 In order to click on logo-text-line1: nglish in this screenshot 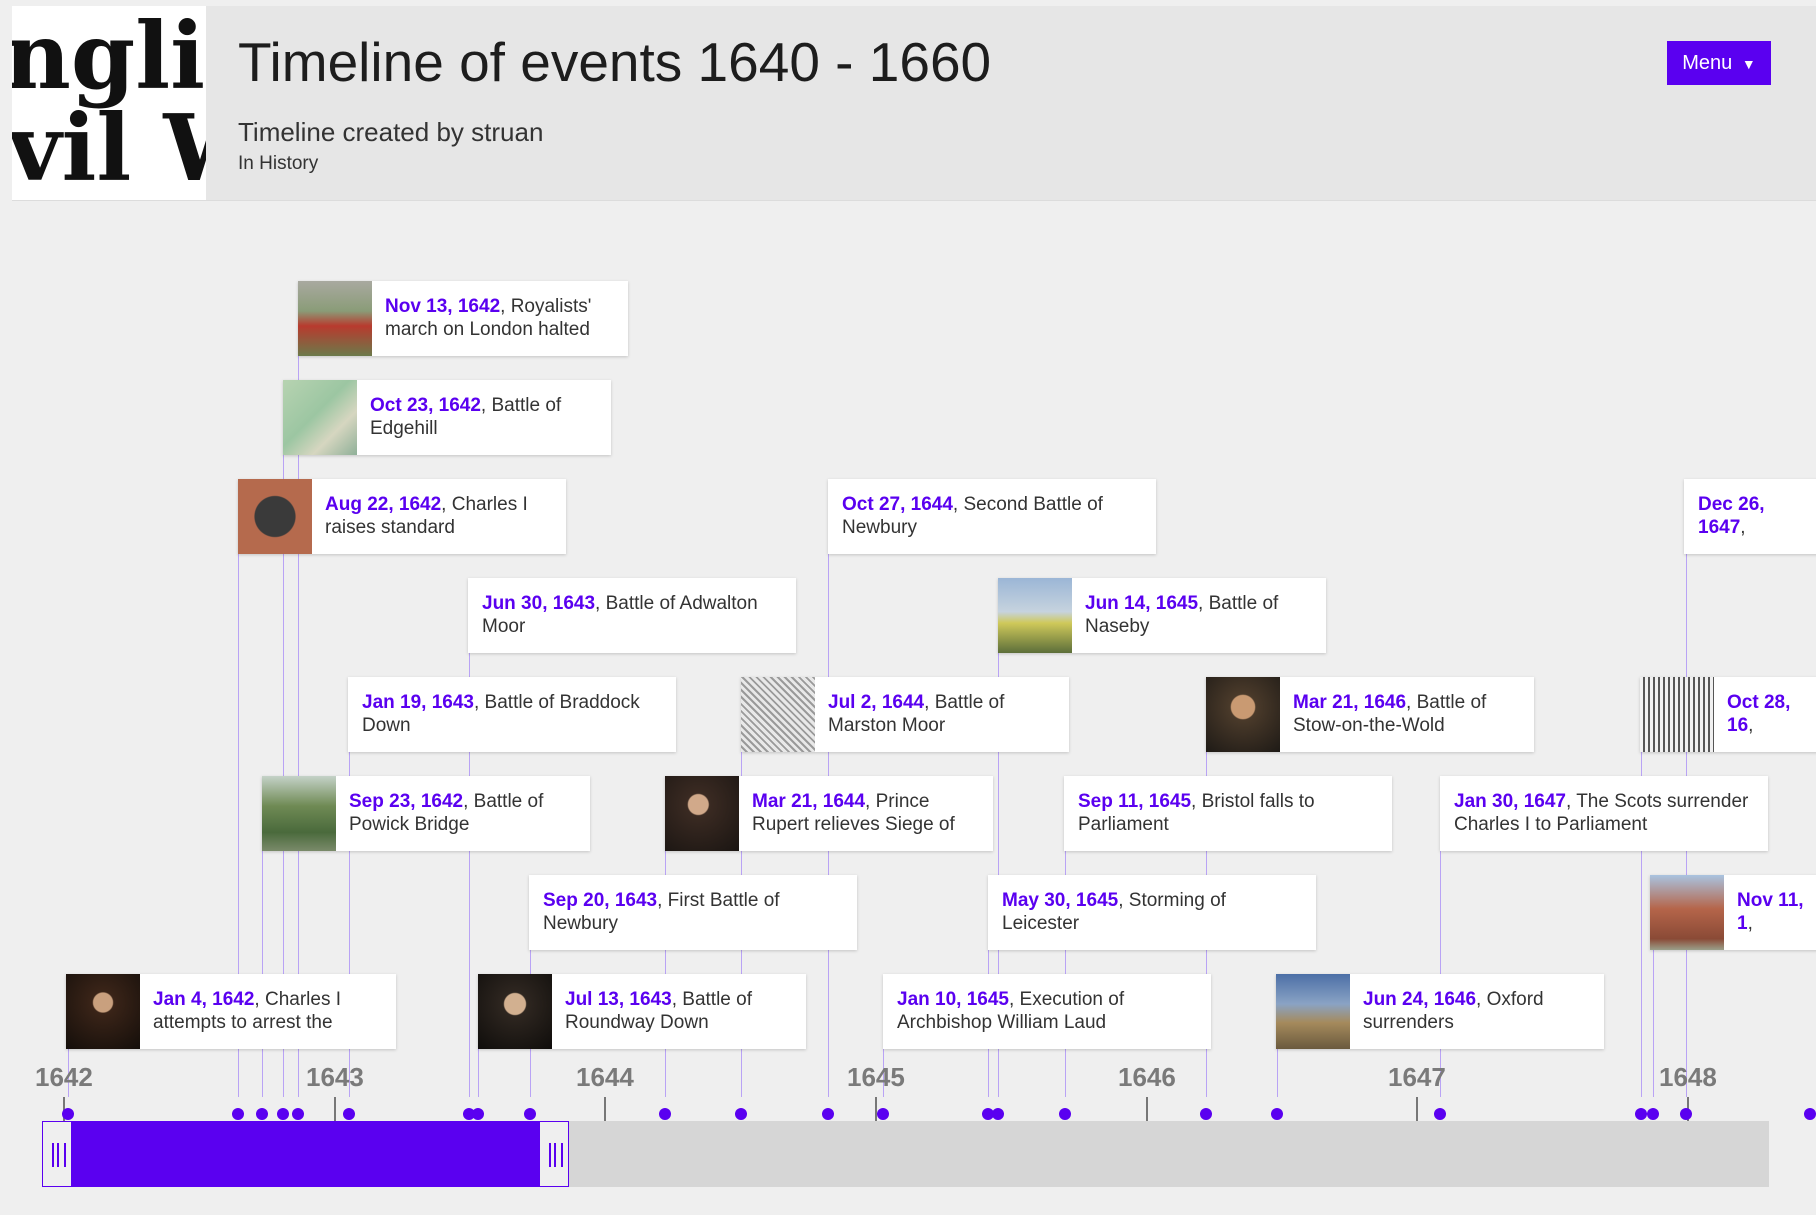, I will do `click(109, 58)`.